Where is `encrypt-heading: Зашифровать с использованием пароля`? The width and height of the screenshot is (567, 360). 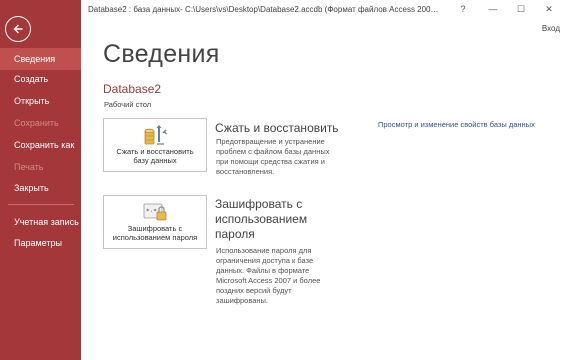 encrypt-heading: Зашифровать с использованием пароля is located at coordinates (261, 219).